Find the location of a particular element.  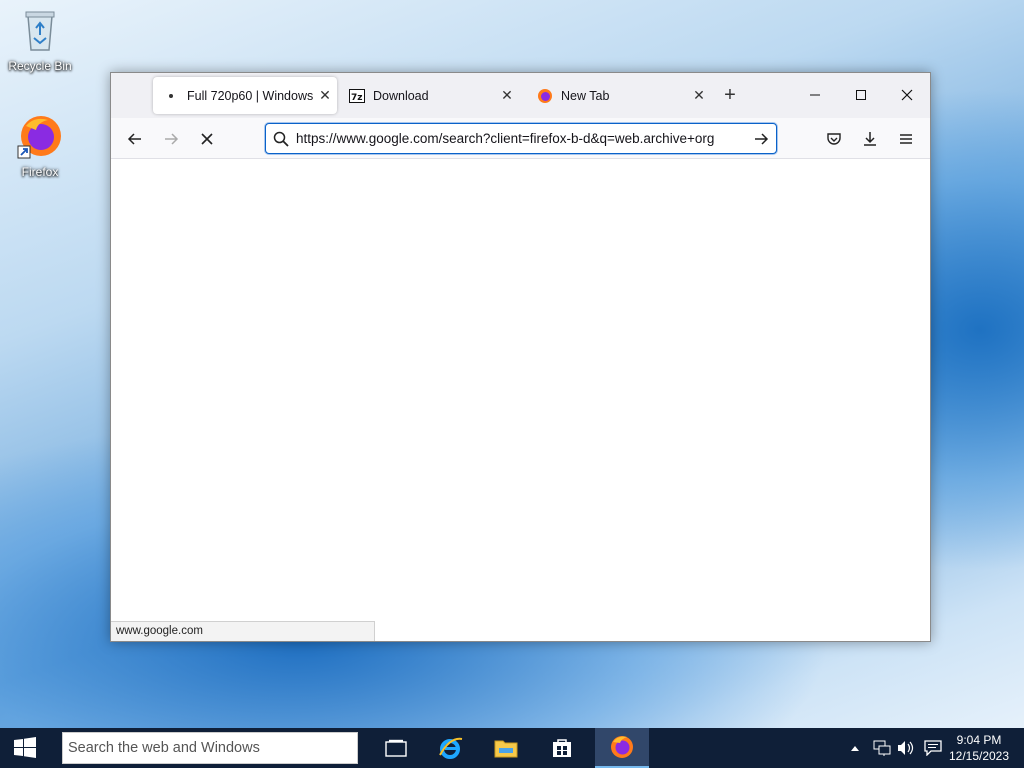

firefox-taskbar-button is located at coordinates (622, 748).